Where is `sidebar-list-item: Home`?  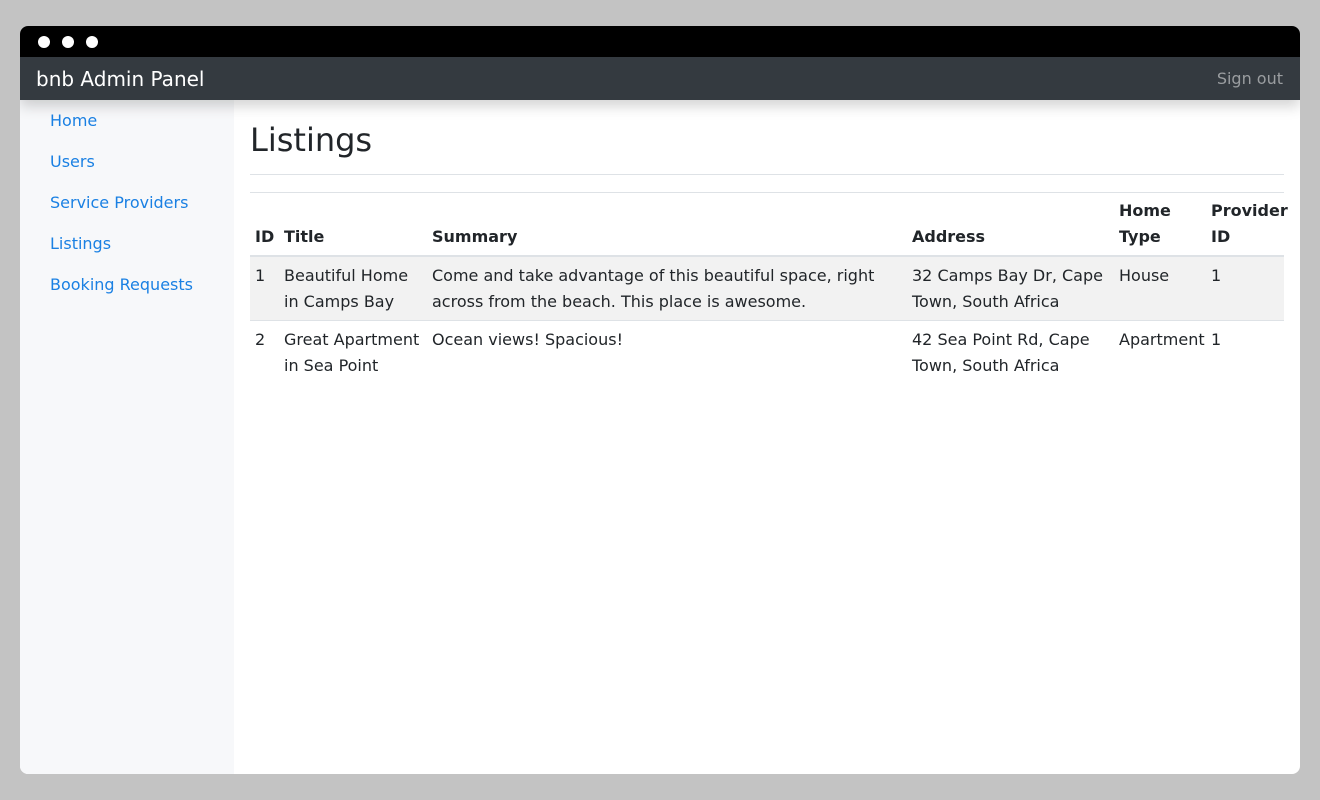
sidebar-list-item: Home is located at coordinates (127, 120).